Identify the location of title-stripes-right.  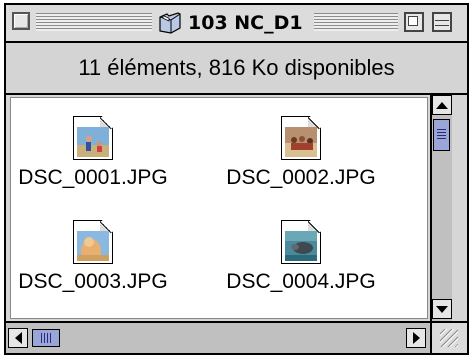
(356, 22).